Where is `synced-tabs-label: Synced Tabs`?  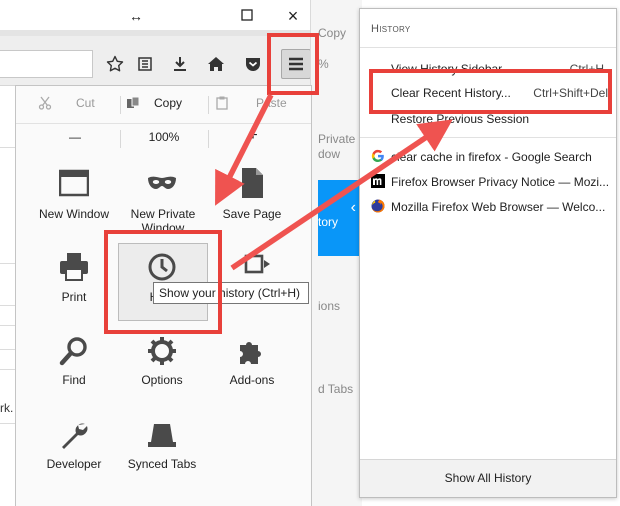 synced-tabs-label: Synced Tabs is located at coordinates (162, 464).